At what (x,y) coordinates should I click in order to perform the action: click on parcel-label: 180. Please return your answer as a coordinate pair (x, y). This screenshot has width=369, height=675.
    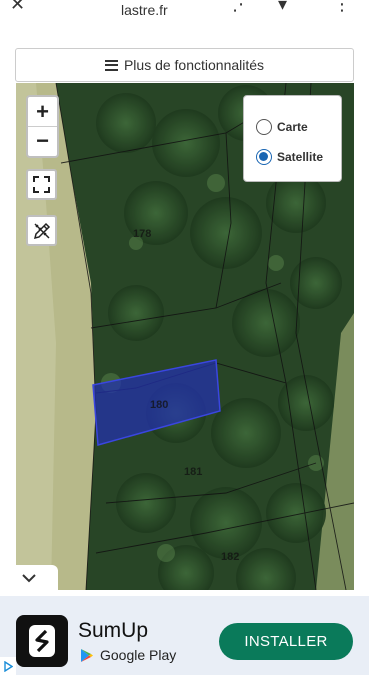
    Looking at the image, I should click on (159, 405).